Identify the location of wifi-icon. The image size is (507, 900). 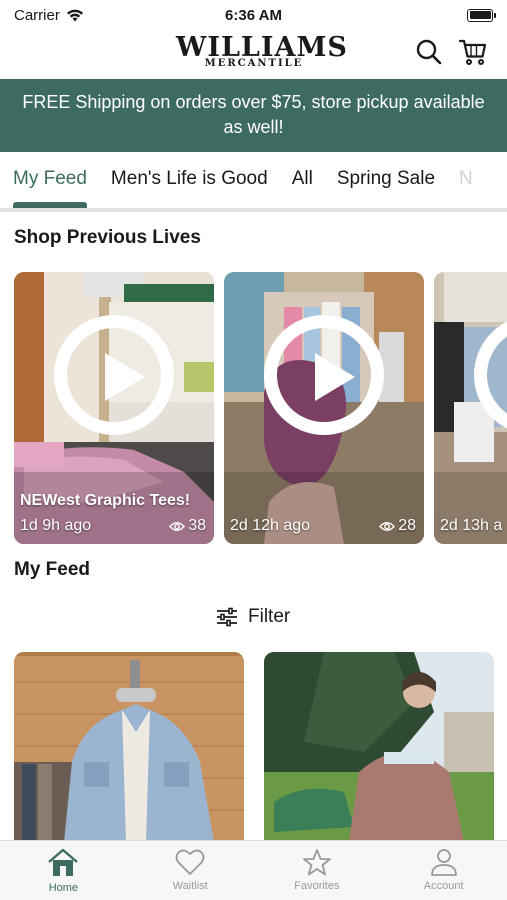
(74, 15).